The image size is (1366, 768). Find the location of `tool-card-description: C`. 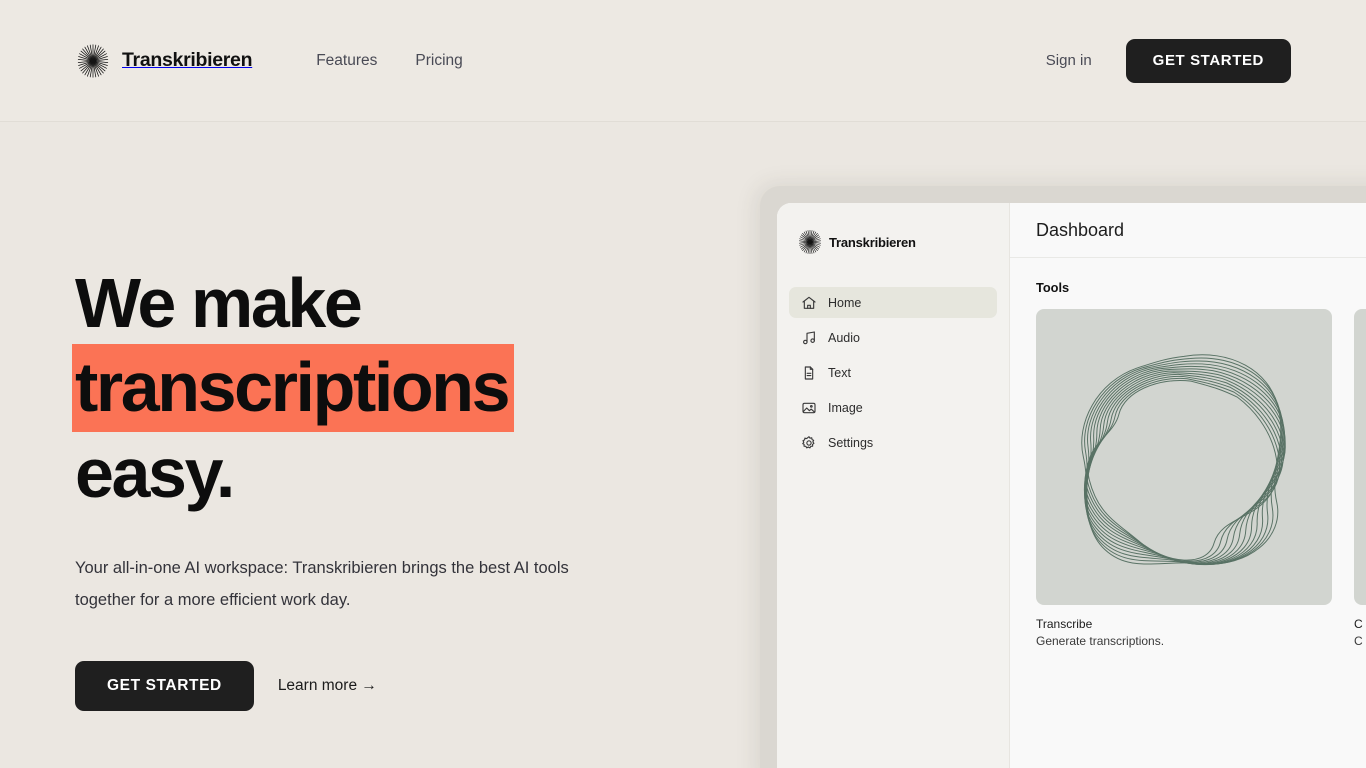

tool-card-description: C is located at coordinates (1358, 641).